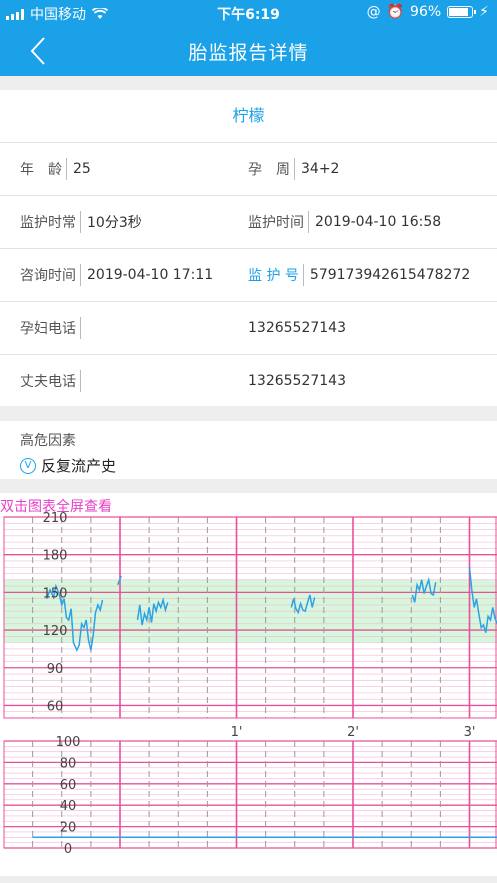 This screenshot has width=497, height=883. What do you see at coordinates (48, 382) in the screenshot?
I see `field-label: 丈夫电话` at bounding box center [48, 382].